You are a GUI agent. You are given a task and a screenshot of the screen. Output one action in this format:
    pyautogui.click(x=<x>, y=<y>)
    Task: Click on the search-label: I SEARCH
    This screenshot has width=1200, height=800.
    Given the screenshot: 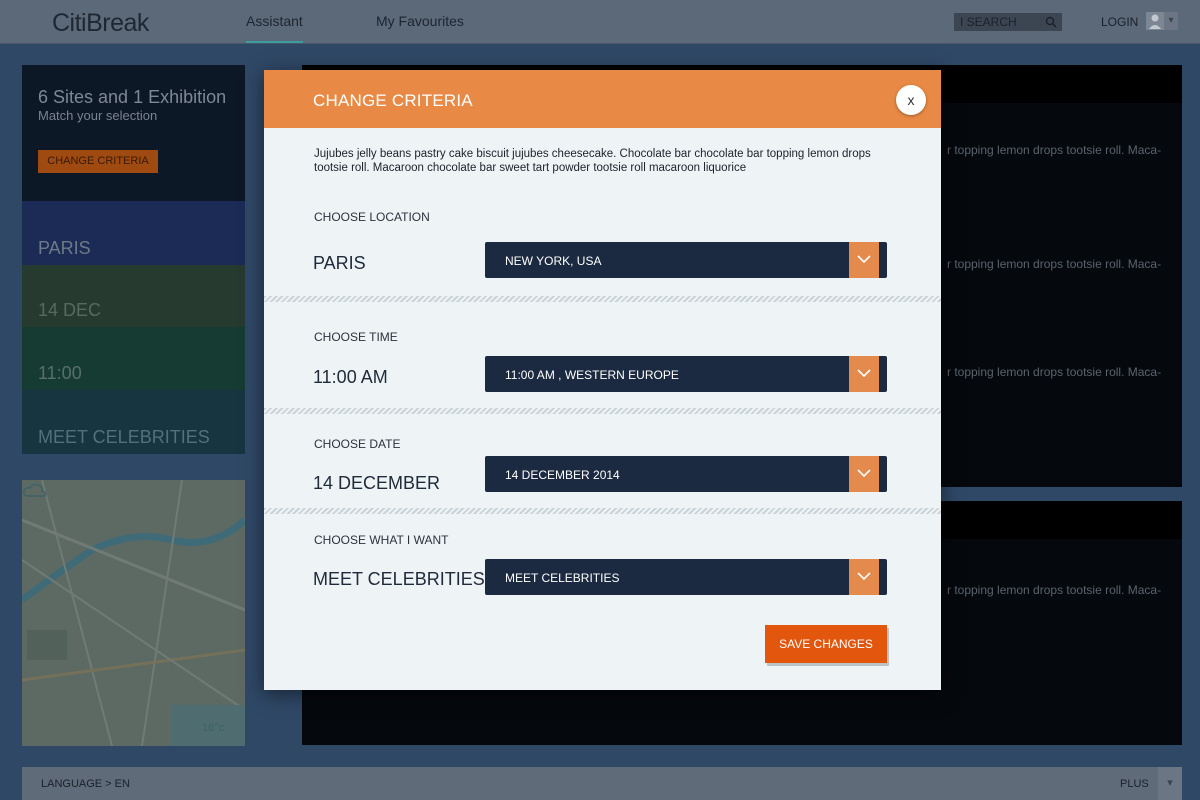 What is the action you would take?
    pyautogui.click(x=988, y=22)
    